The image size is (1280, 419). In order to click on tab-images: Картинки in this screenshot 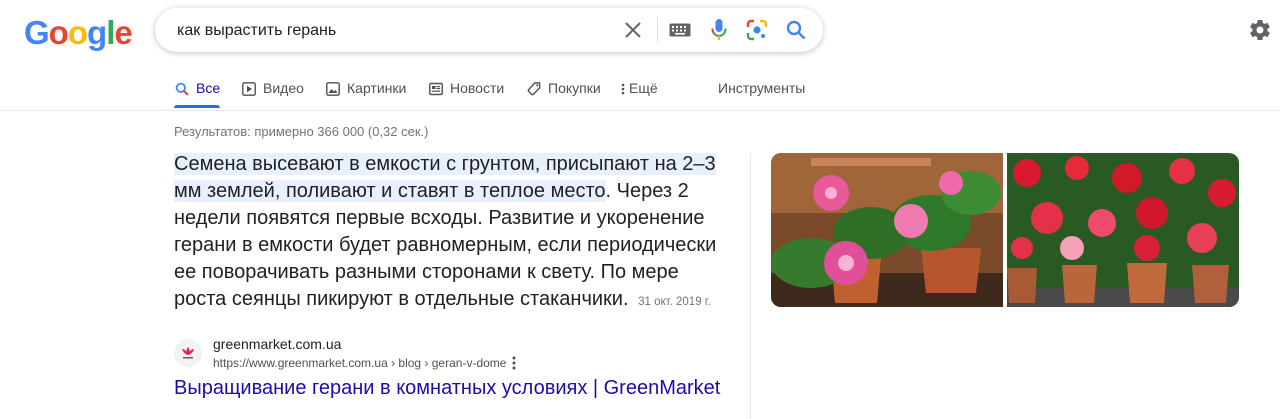, I will do `click(365, 95)`.